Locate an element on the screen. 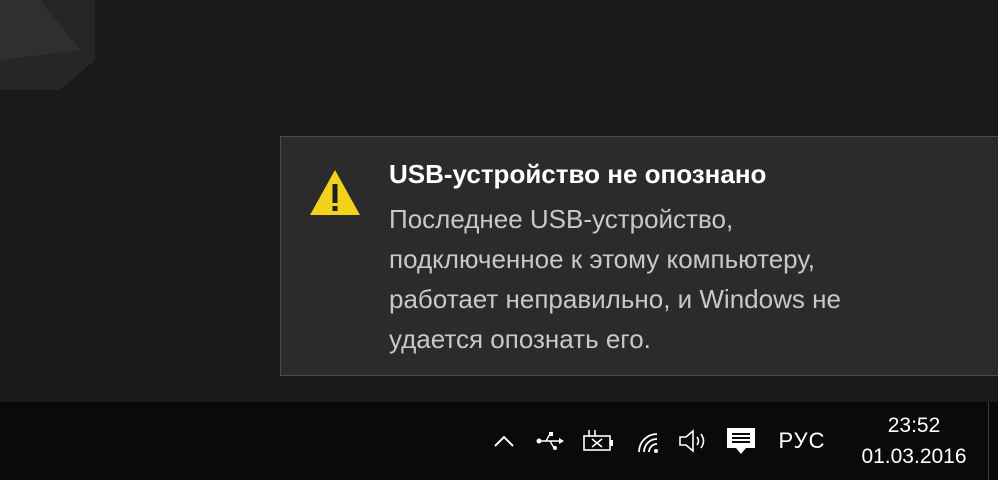  show-hidden-icons-button is located at coordinates (504, 441).